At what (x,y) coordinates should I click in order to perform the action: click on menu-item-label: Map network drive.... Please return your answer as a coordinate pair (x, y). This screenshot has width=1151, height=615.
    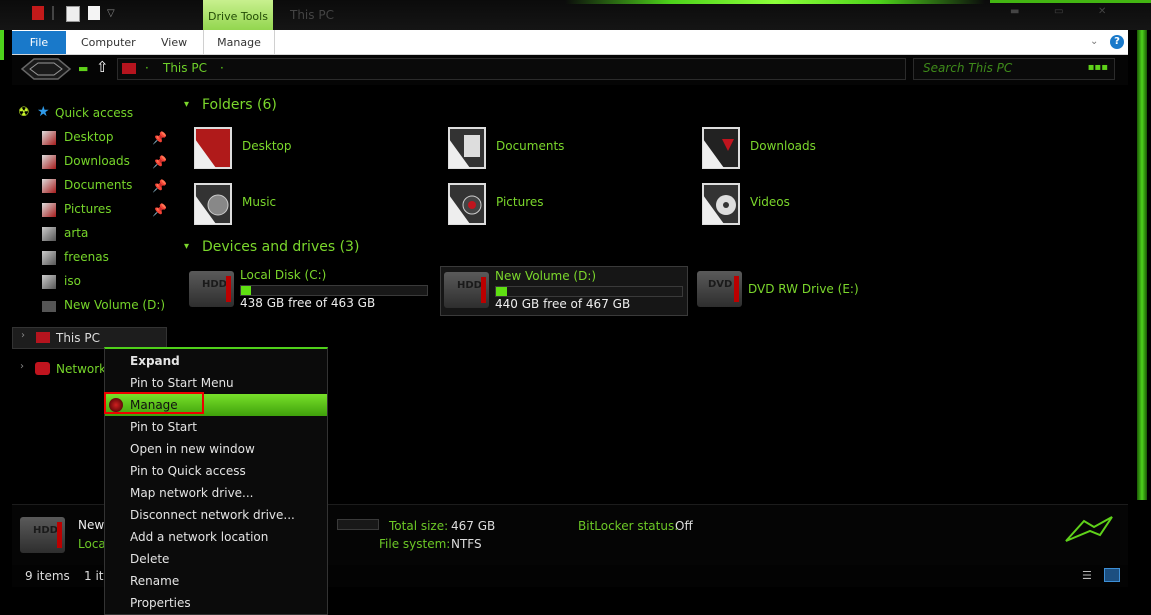
    Looking at the image, I should click on (192, 493).